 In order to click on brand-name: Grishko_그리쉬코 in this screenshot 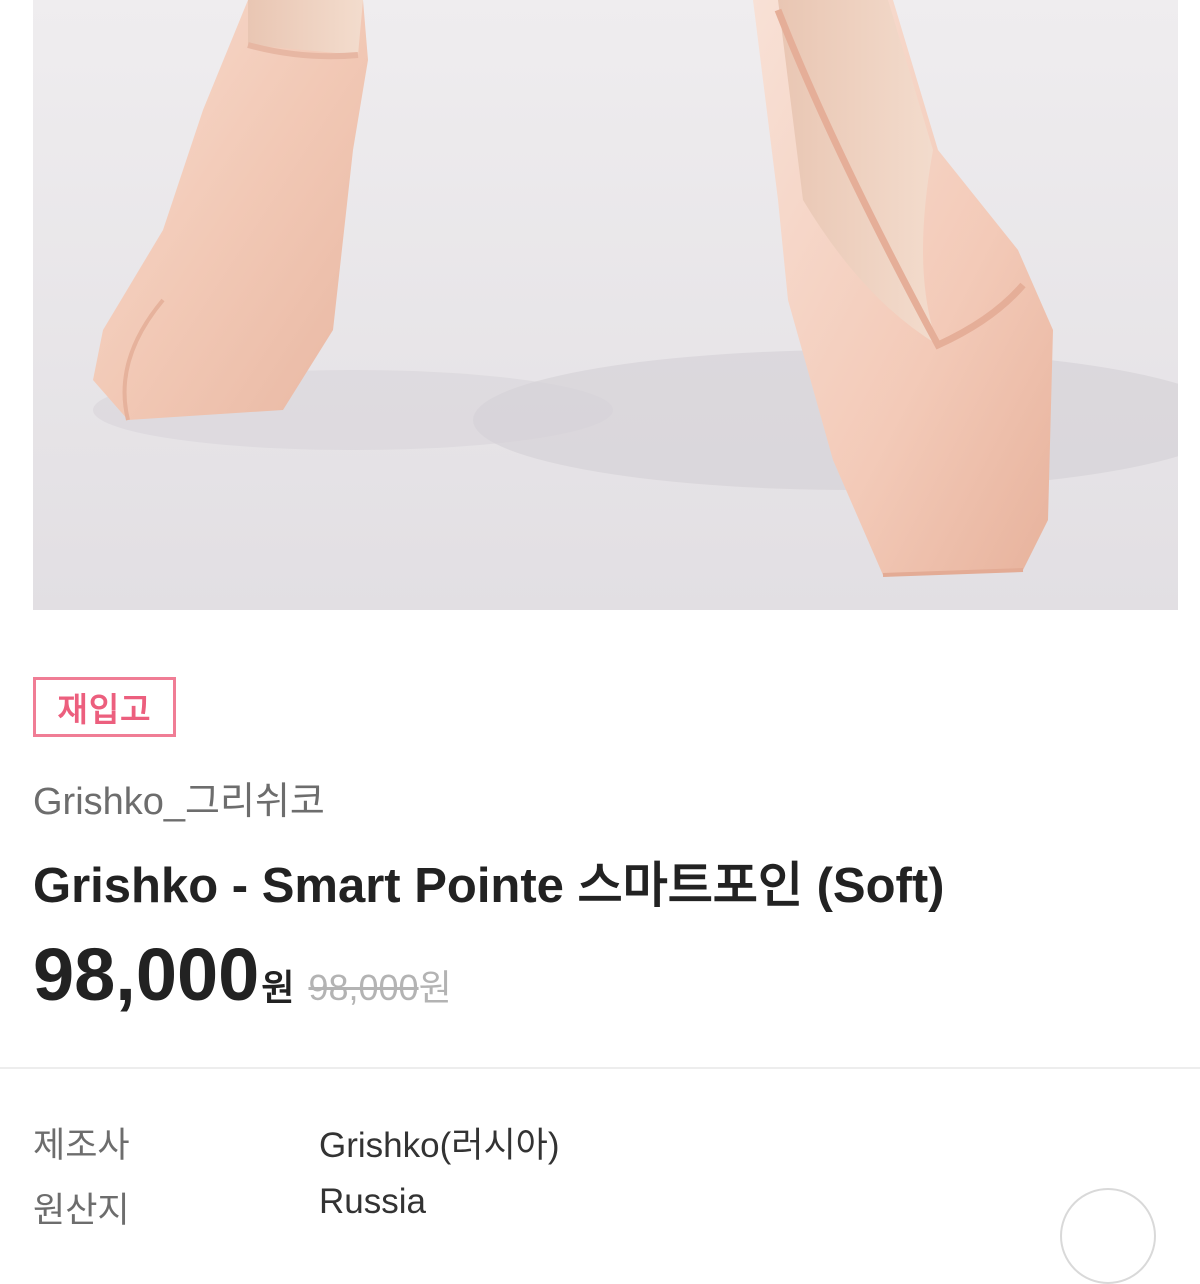, I will do `click(179, 797)`.